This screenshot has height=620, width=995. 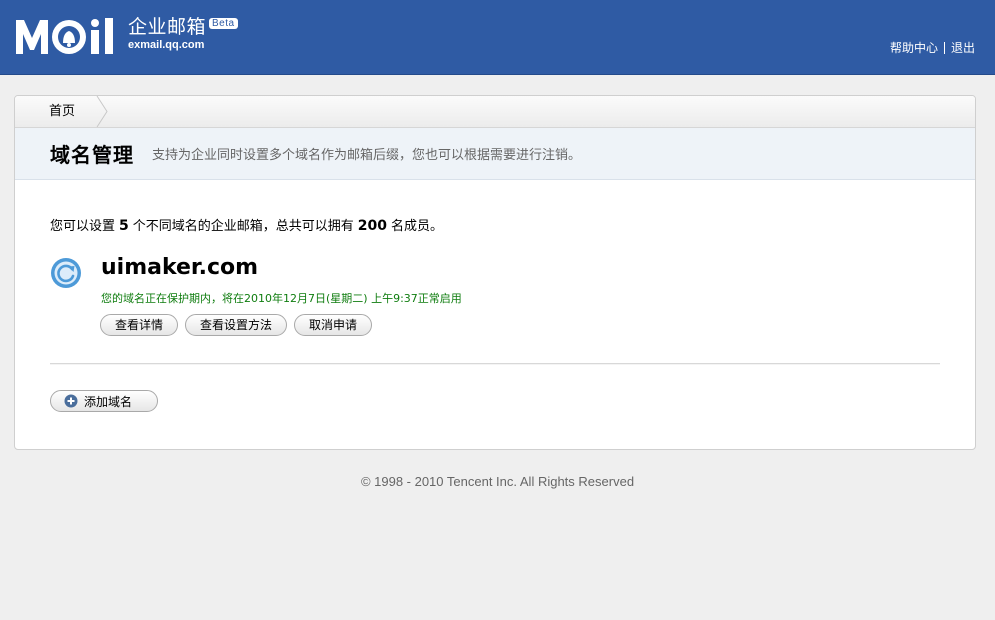 What do you see at coordinates (126, 36) in the screenshot?
I see `logo: 企业邮箱 Beta exmail.qq.com` at bounding box center [126, 36].